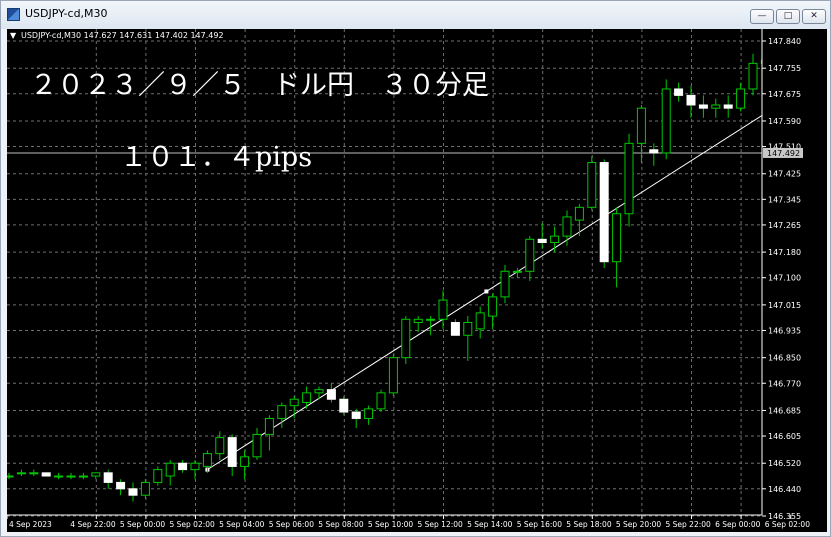 The width and height of the screenshot is (831, 537). I want to click on price-tick-label: 147.425, so click(784, 174).